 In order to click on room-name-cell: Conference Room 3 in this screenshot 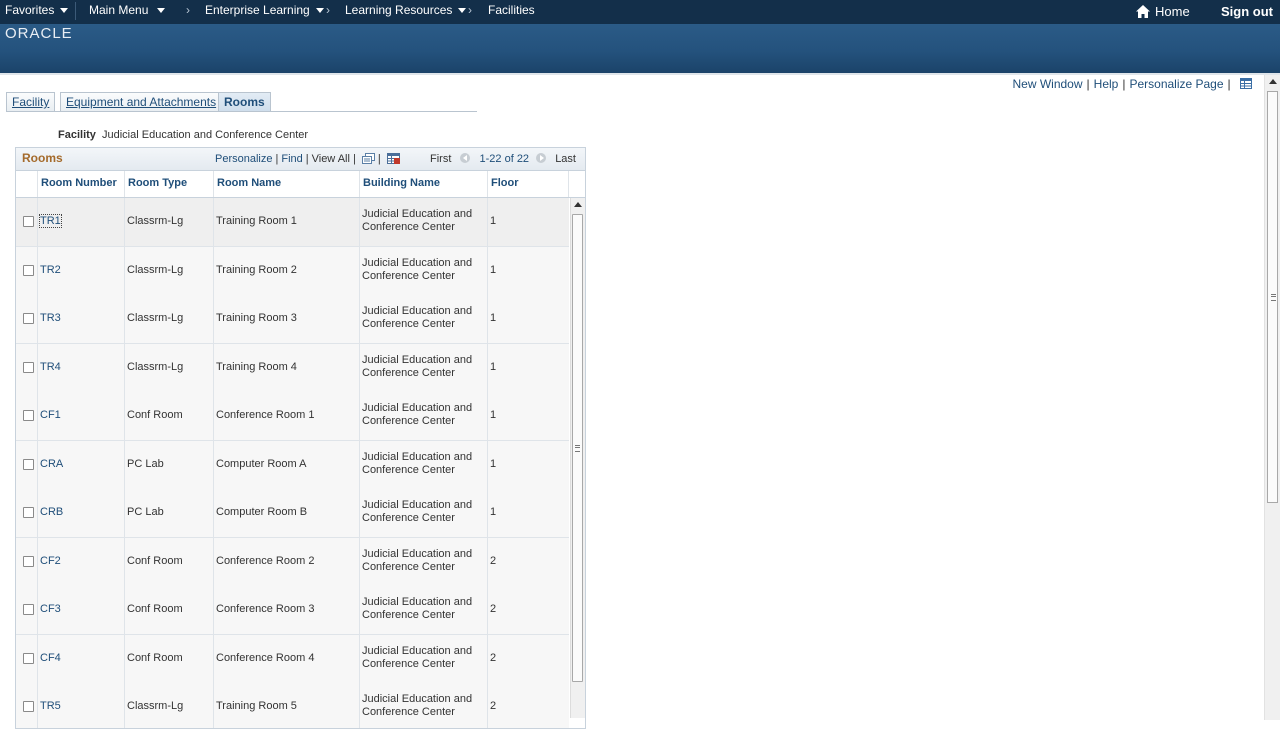, I will do `click(287, 610)`.